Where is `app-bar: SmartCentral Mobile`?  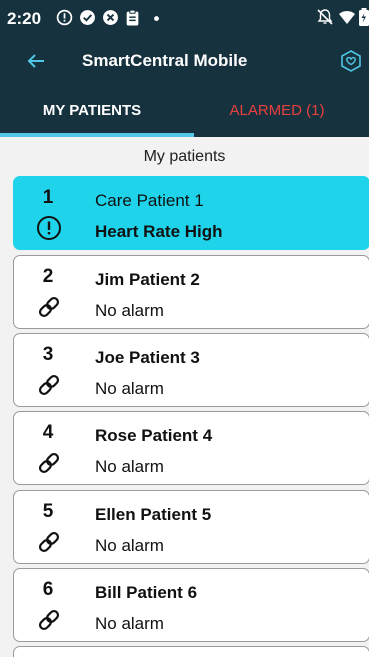
app-bar: SmartCentral Mobile is located at coordinates (184, 60).